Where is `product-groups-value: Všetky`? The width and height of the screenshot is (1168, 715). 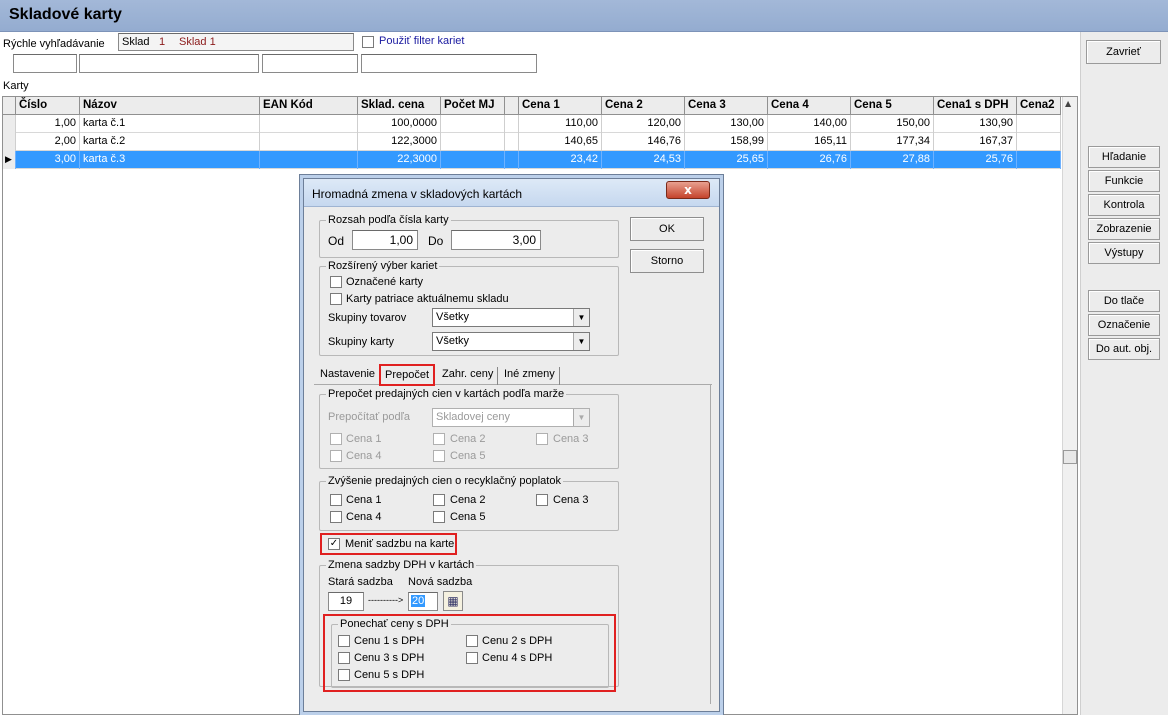
product-groups-value: Všetky is located at coordinates (453, 317).